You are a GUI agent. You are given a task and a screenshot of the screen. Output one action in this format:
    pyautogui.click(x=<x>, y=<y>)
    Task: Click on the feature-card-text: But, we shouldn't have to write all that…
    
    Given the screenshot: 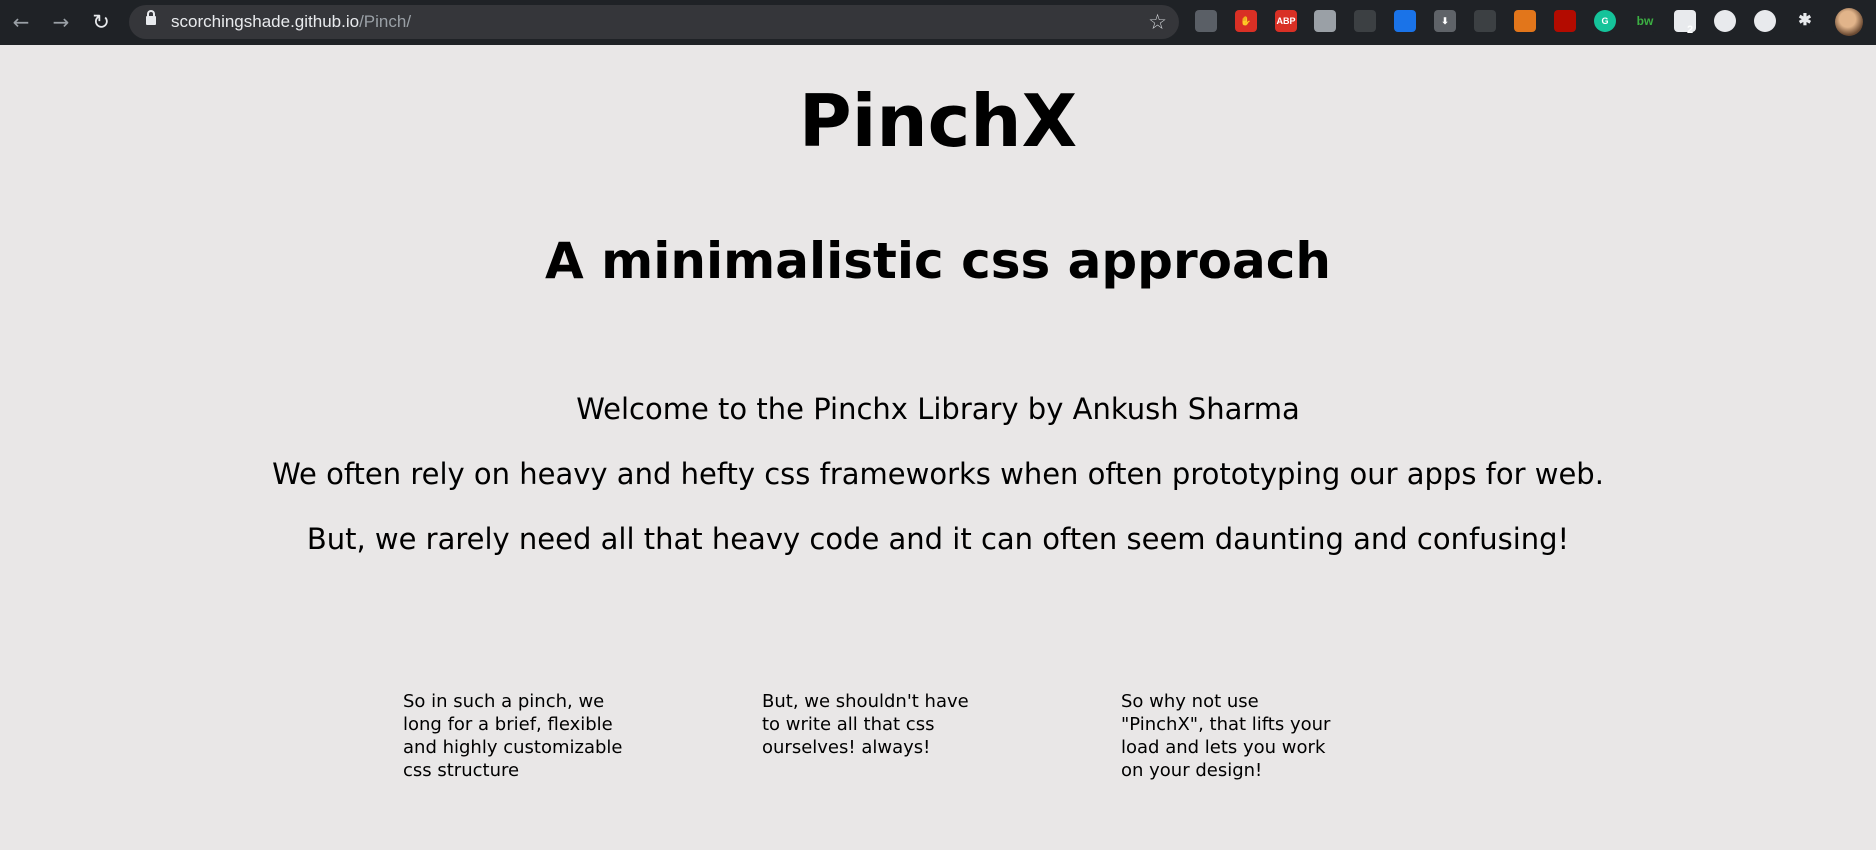 What is the action you would take?
    pyautogui.click(x=865, y=724)
    